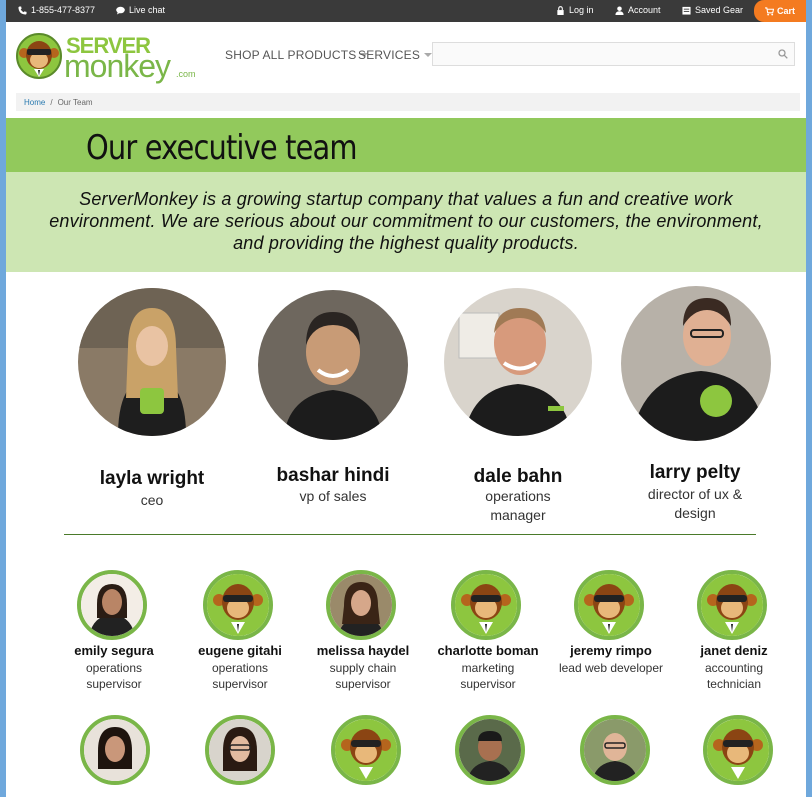 The image size is (812, 797). I want to click on breadcrumb-current: Our Team, so click(75, 102).